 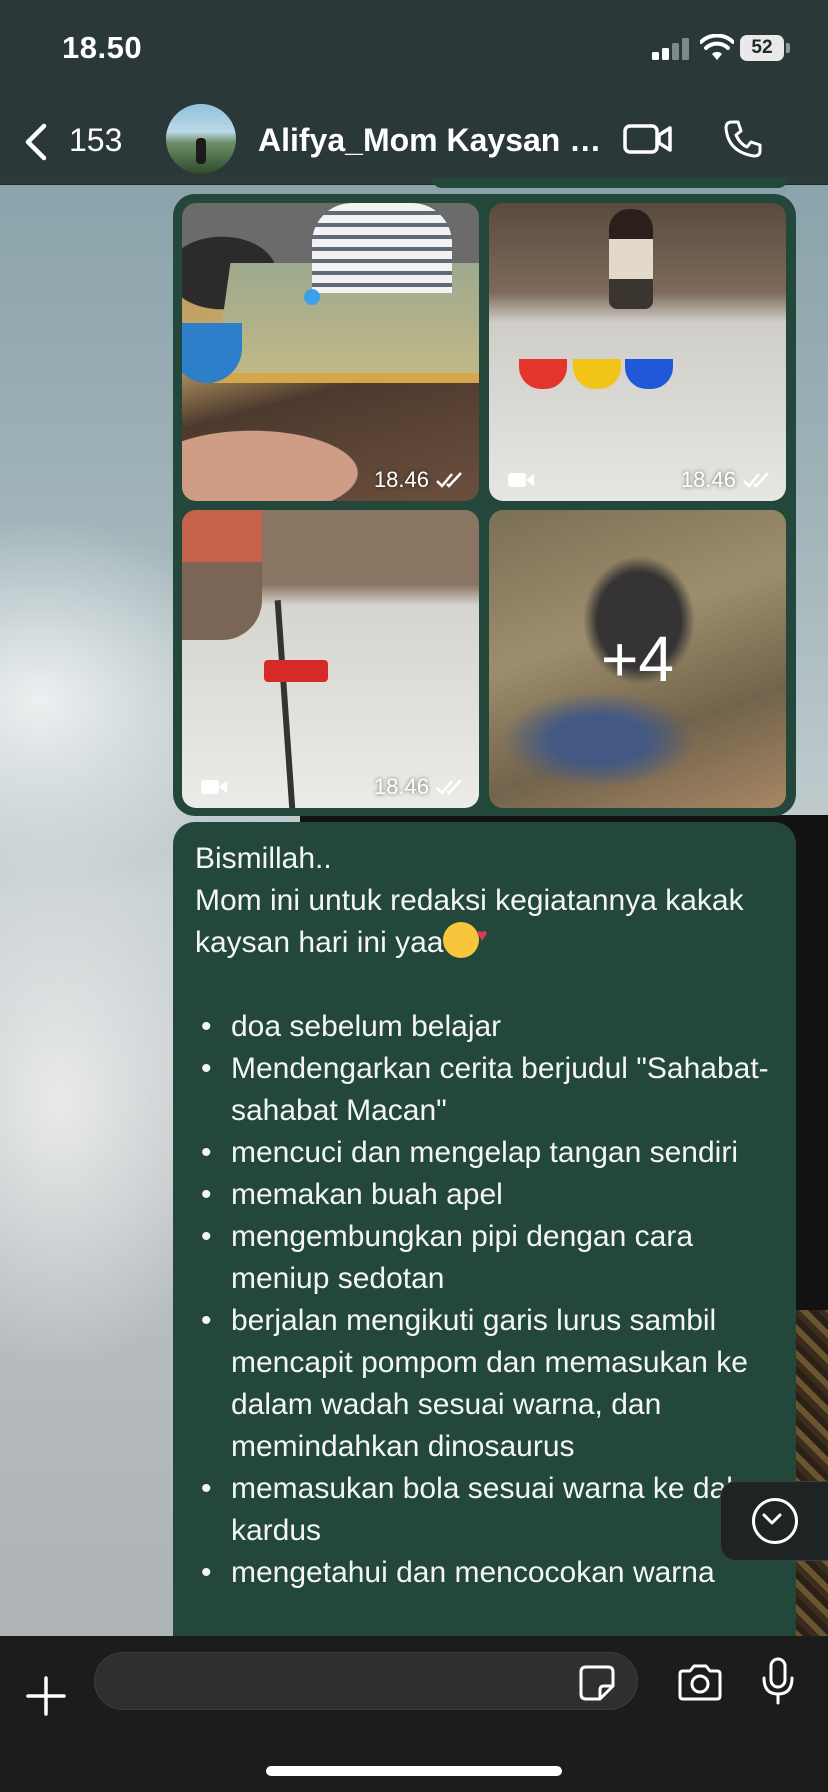 I want to click on cellular-signal-icon, so click(x=671, y=49).